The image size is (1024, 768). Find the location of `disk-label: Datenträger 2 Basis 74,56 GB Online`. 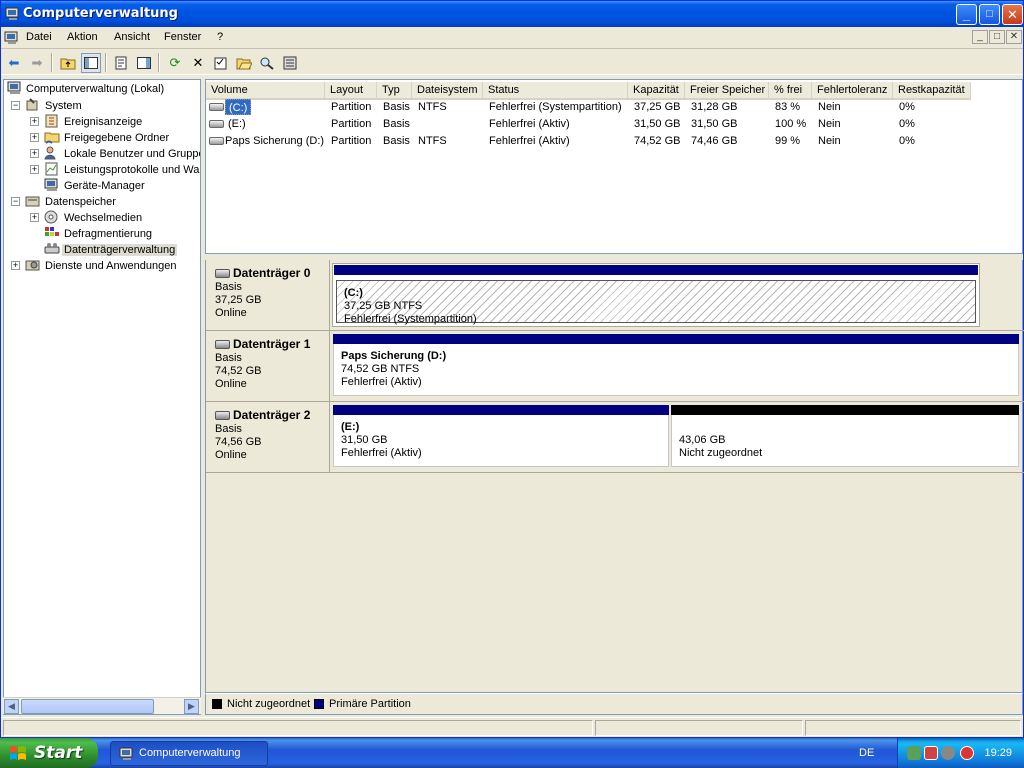

disk-label: Datenträger 2 Basis 74,56 GB Online is located at coordinates (268, 437).